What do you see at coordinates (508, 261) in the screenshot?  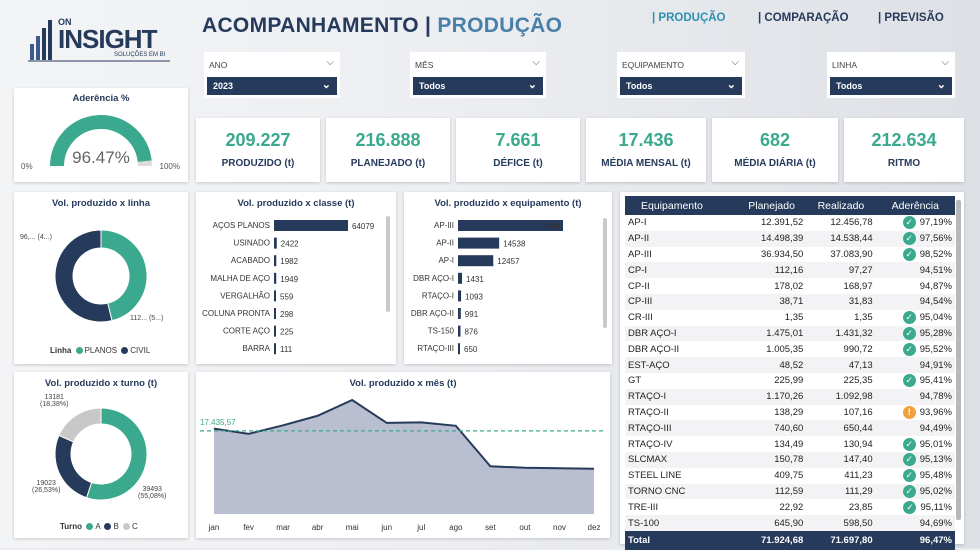 I see `bar-value-label: 12457` at bounding box center [508, 261].